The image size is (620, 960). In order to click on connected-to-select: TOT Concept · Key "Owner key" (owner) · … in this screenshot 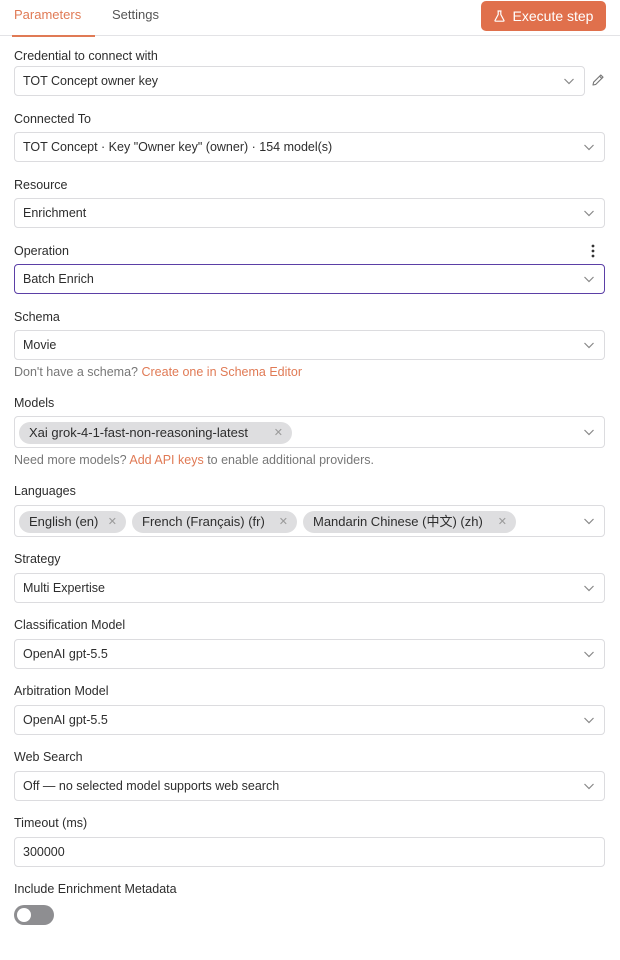, I will do `click(309, 147)`.